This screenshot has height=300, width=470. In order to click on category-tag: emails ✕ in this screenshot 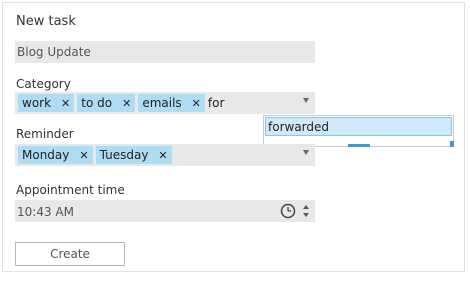, I will do `click(171, 103)`.